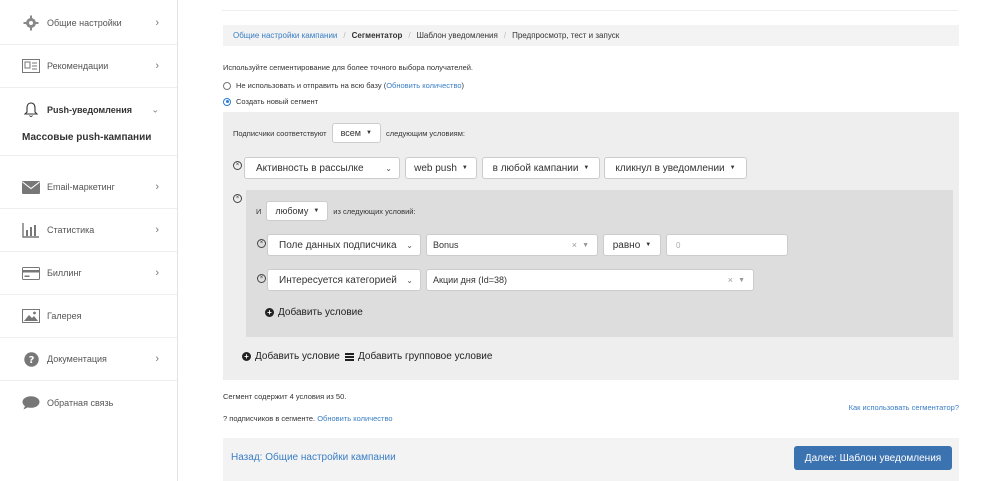 This screenshot has height=481, width=1002. I want to click on group-add-condition-button: + Добавить условие, so click(314, 312).